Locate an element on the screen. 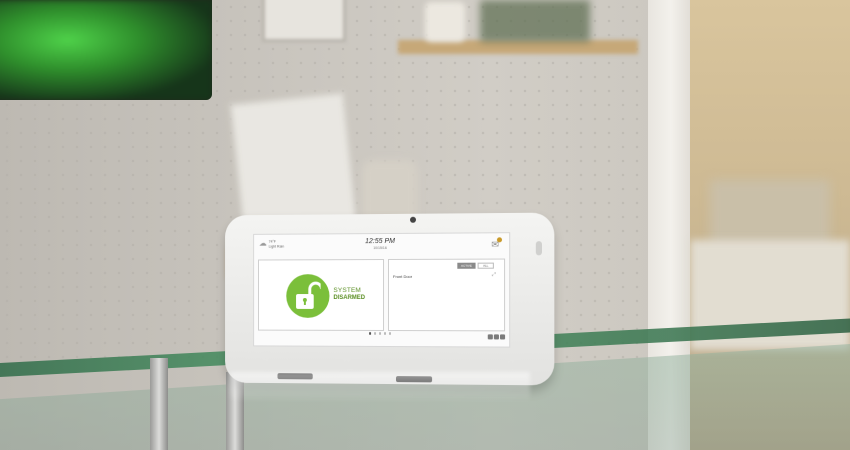 This screenshot has height=450, width=850. wall-tv is located at coordinates (106, 50).